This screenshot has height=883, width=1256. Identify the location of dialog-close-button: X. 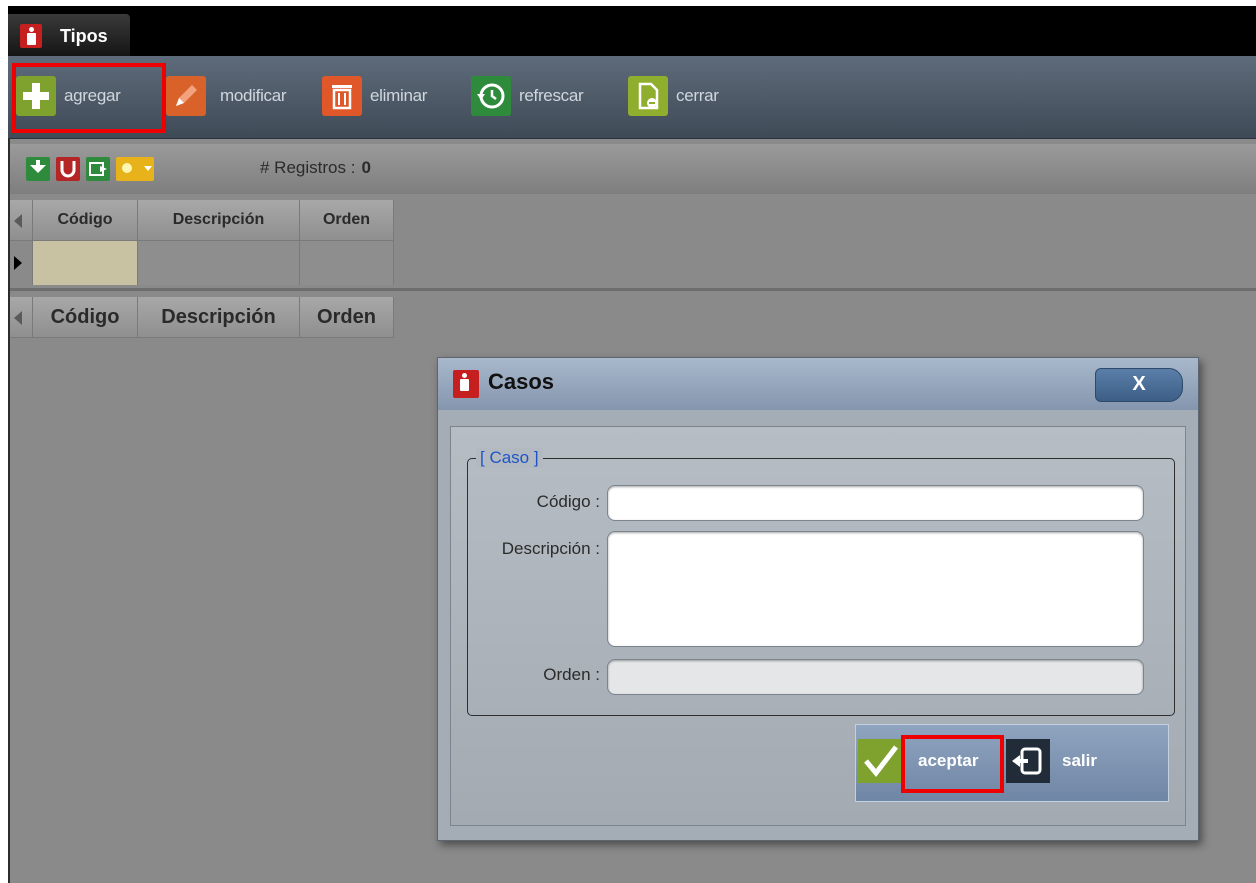
(1139, 385).